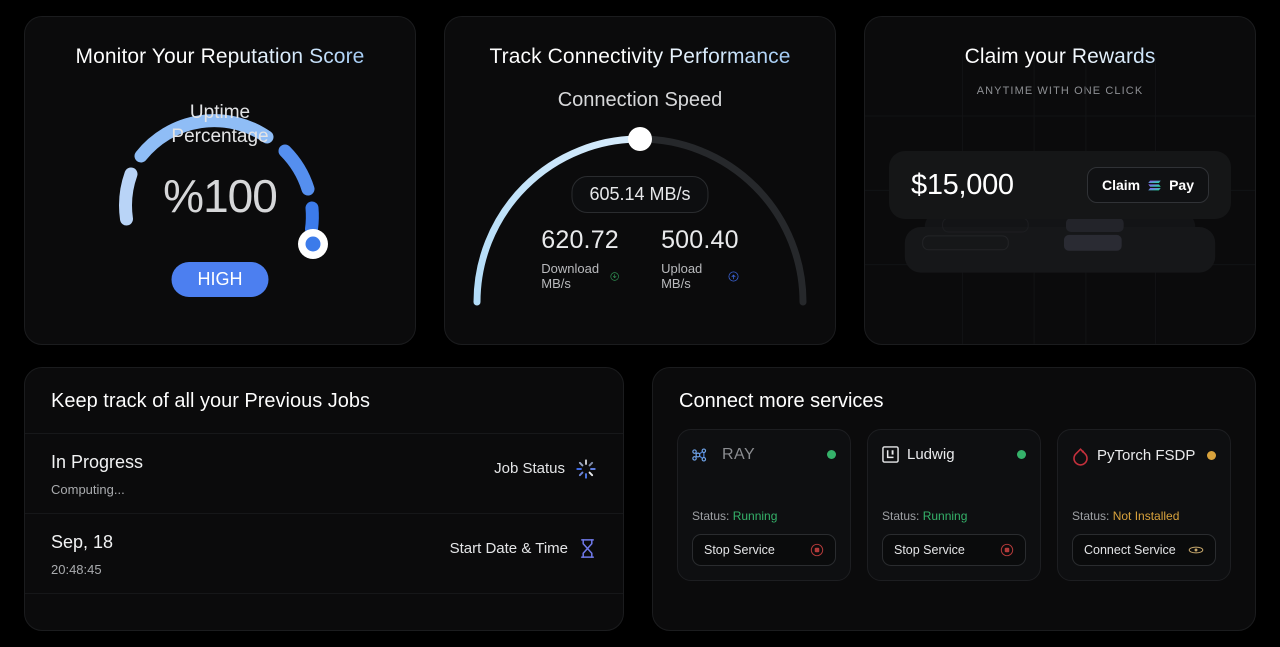 This screenshot has height=647, width=1280. I want to click on service-header-ludwig: Ludwig, so click(954, 454).